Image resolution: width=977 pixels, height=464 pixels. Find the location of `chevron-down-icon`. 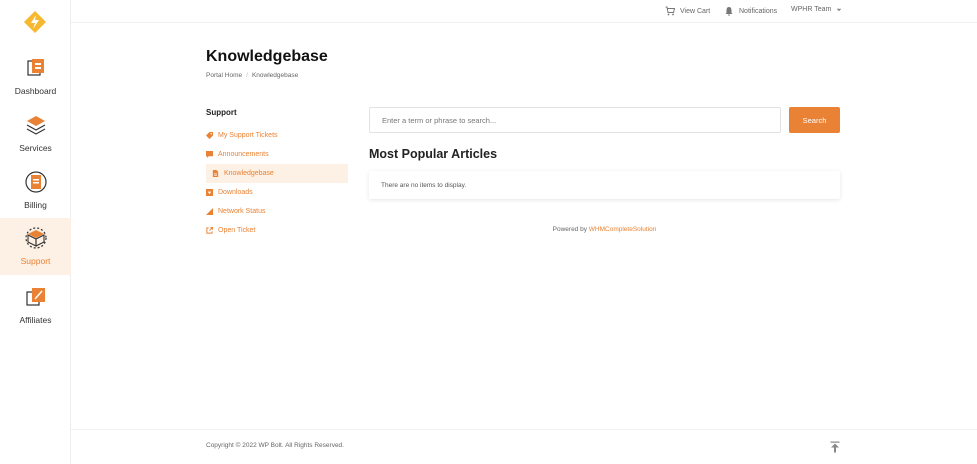

chevron-down-icon is located at coordinates (839, 9).